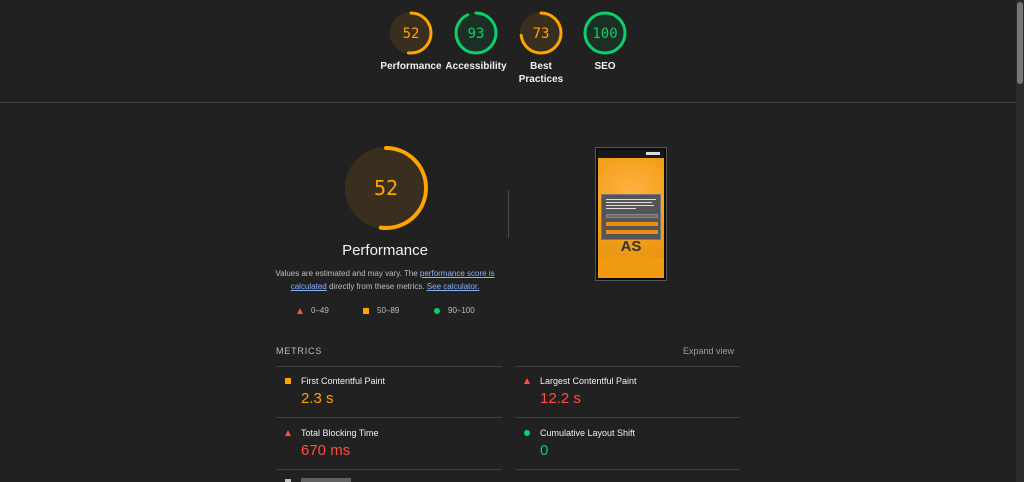  Describe the element at coordinates (385, 250) in the screenshot. I see `performance-heading: Performance` at that location.